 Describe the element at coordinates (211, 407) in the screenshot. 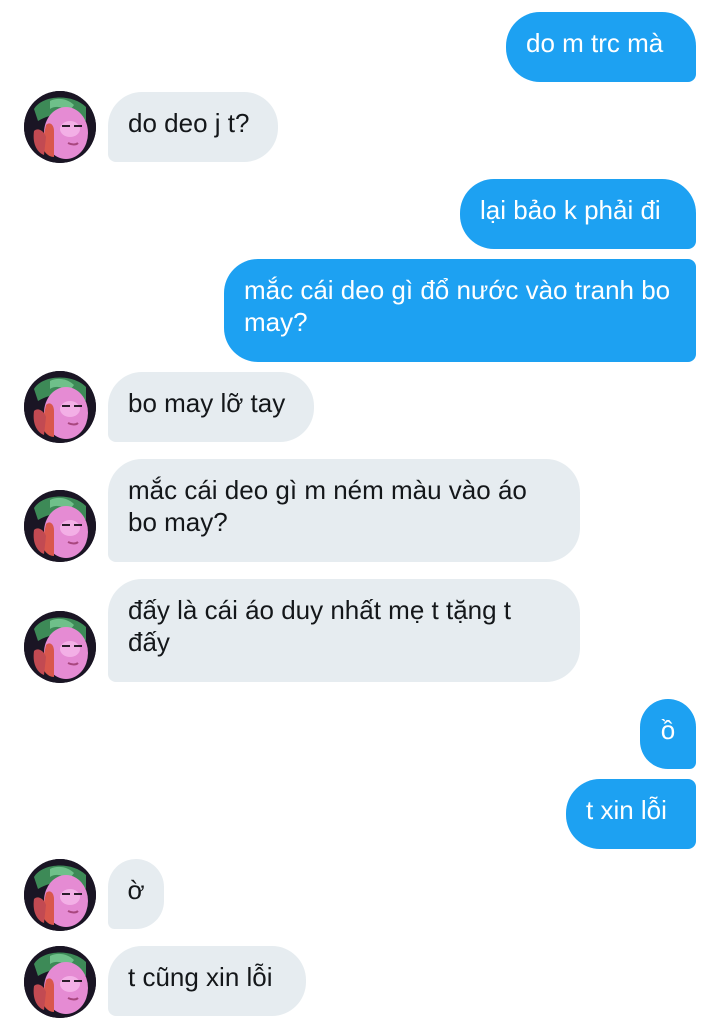

I see `message-bubble-received: bo may lỡ tay` at that location.